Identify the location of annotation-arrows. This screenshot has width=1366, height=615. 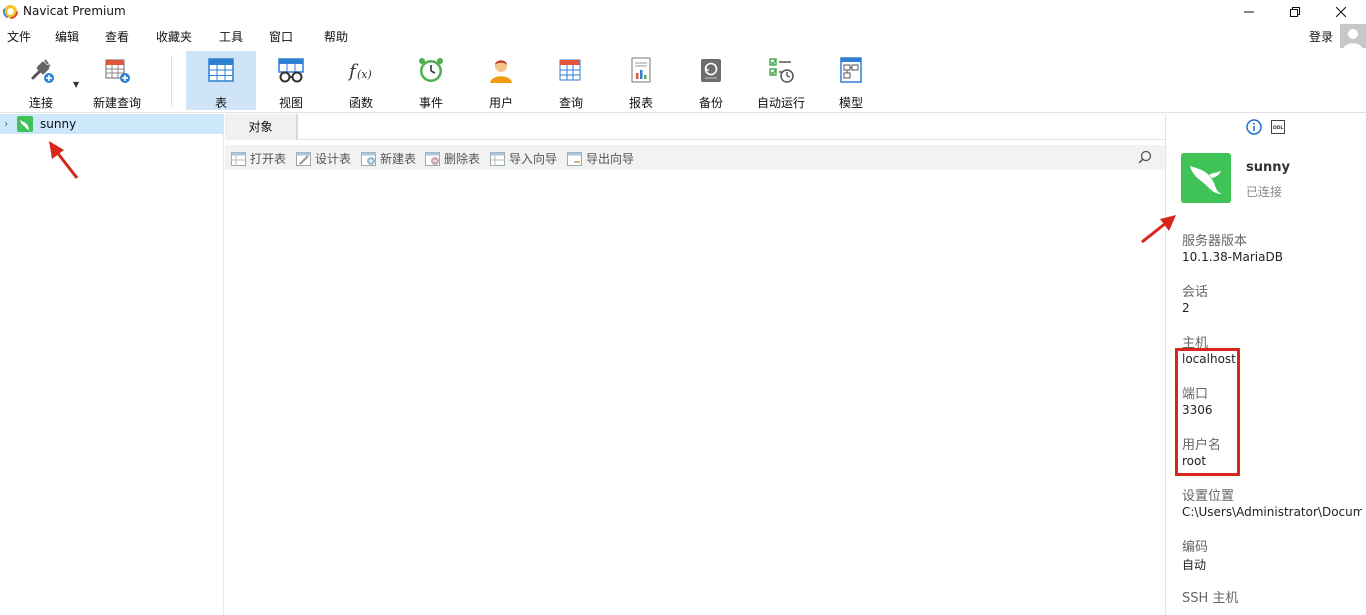
(612, 192).